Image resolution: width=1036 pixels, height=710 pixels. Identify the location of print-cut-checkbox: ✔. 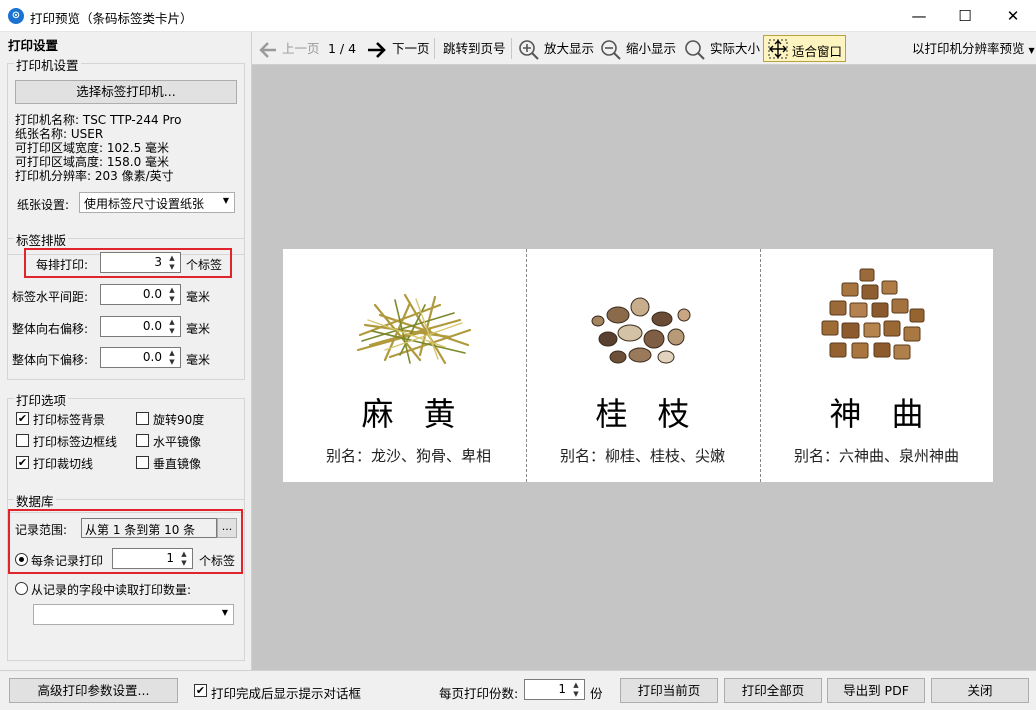
(22, 462).